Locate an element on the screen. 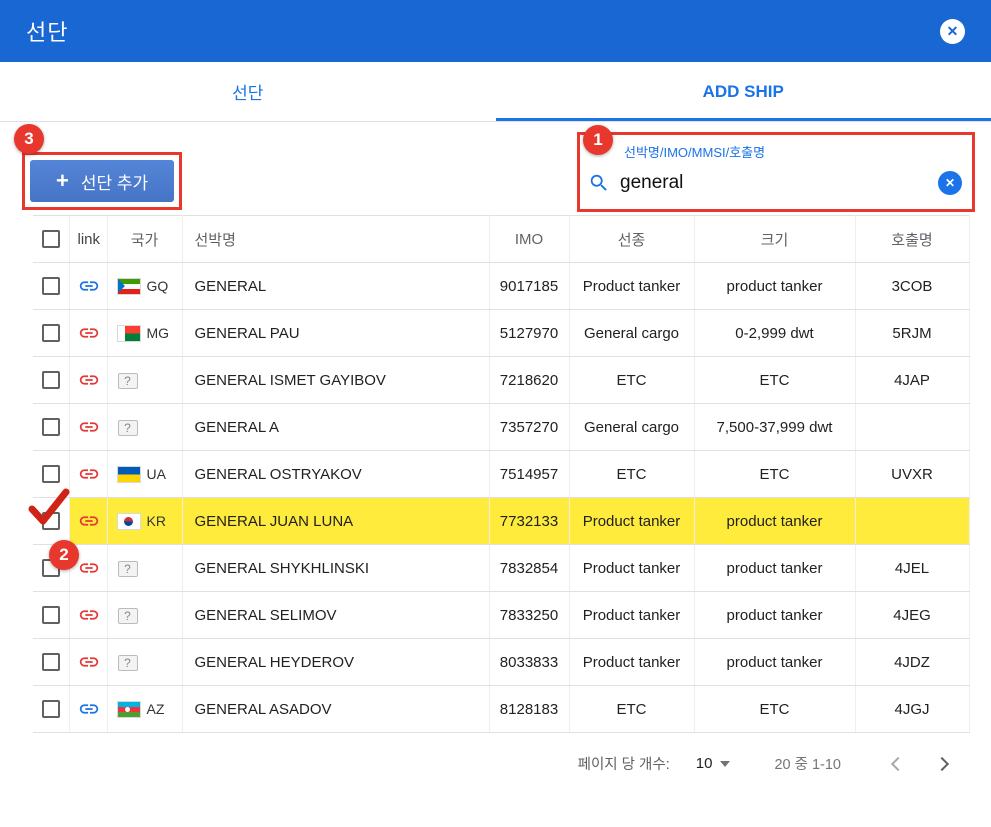 The height and width of the screenshot is (827, 991). header-country: 국가 is located at coordinates (145, 239).